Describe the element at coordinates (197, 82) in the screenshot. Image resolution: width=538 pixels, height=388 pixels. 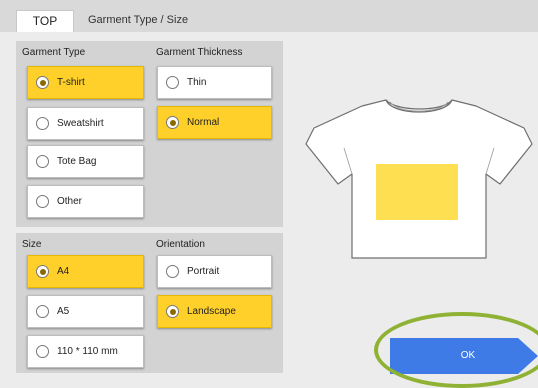
I see `option-label: Thin` at that location.